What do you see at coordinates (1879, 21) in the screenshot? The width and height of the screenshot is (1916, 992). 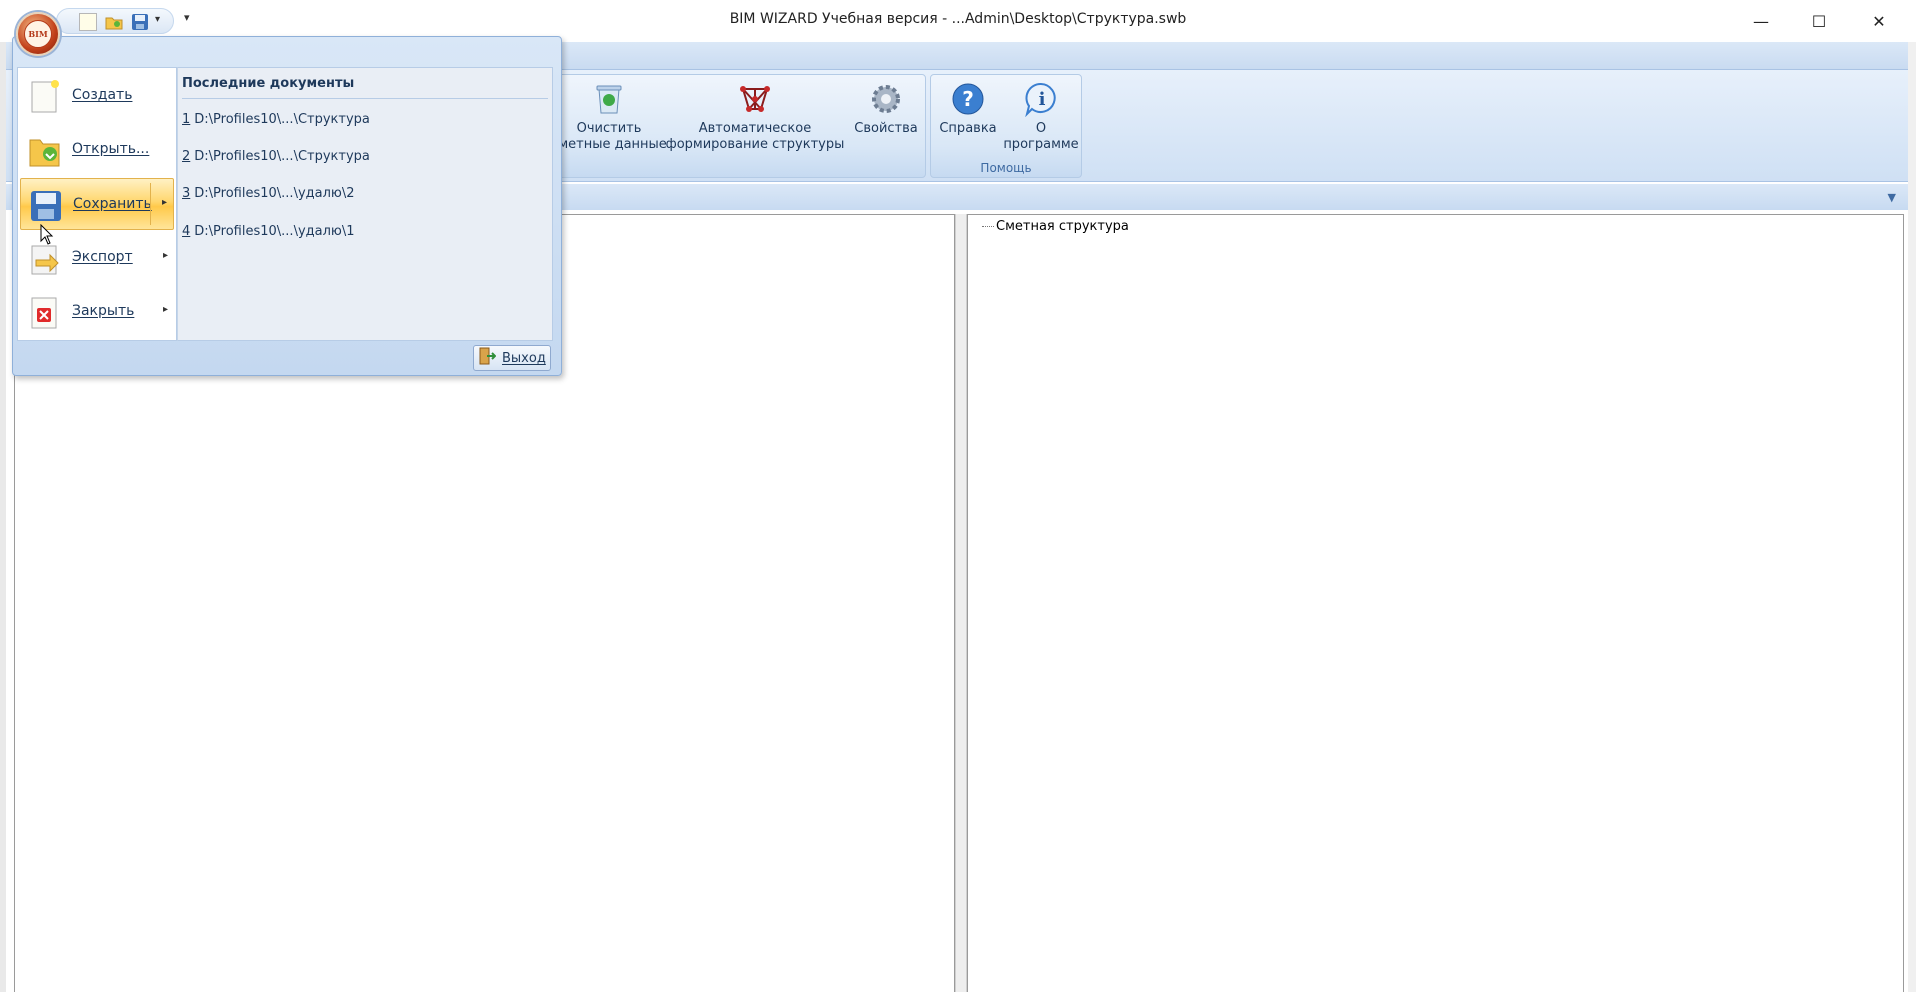 I see `close-window-button: ✕` at bounding box center [1879, 21].